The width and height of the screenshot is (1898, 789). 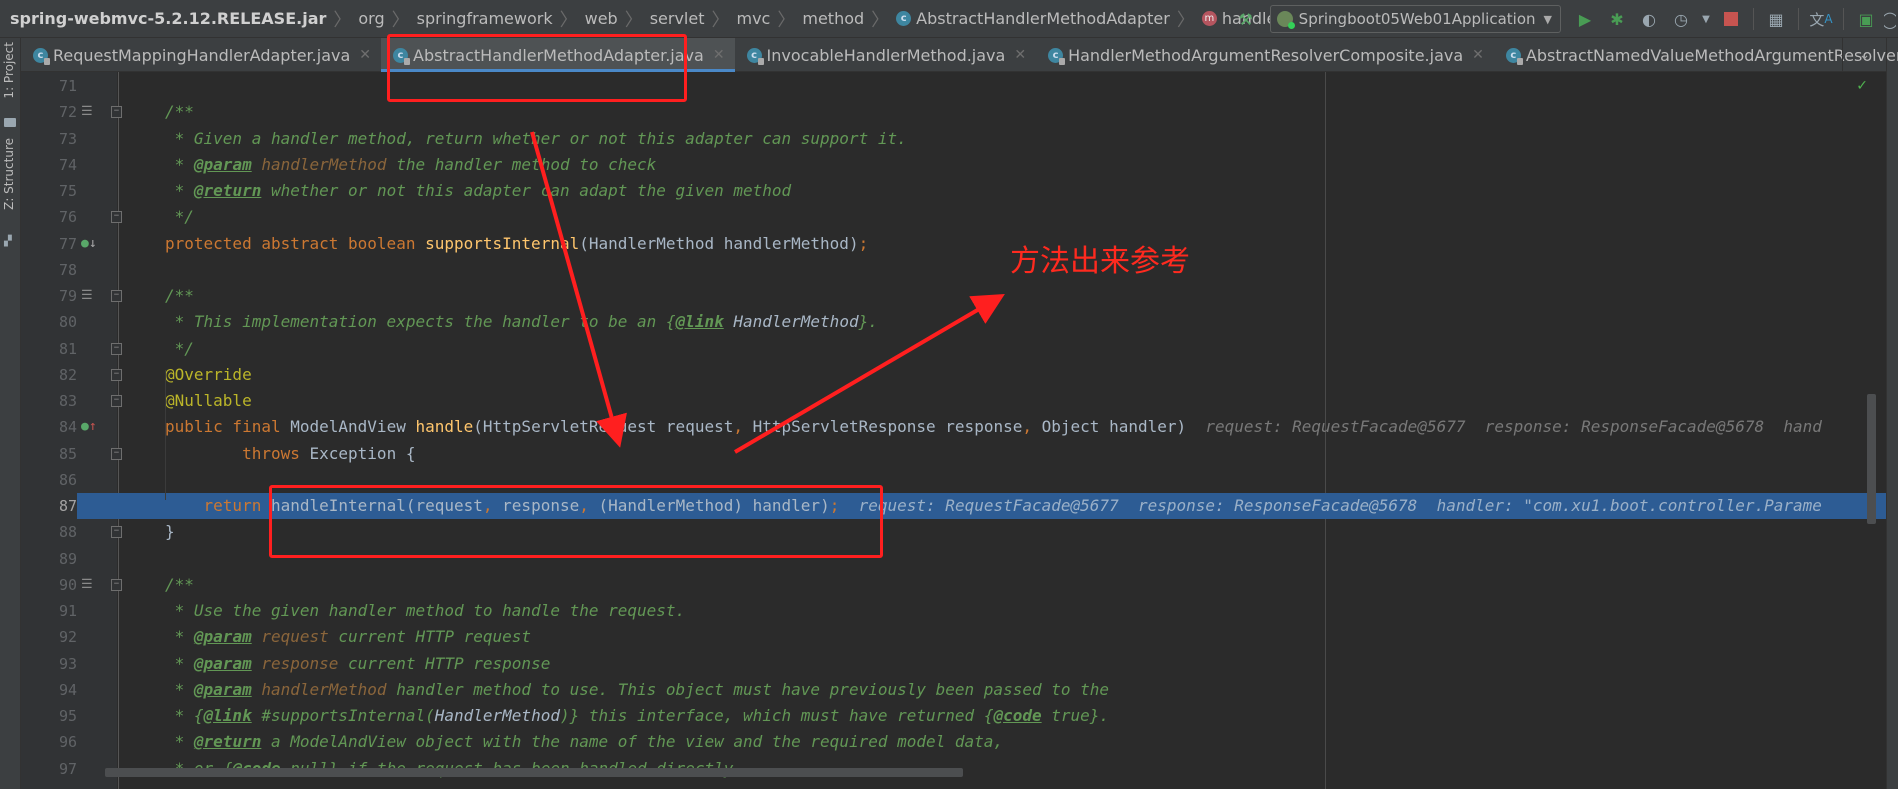 I want to click on run-configuration-select: Springboot05Web01Application ▼, so click(x=1415, y=19).